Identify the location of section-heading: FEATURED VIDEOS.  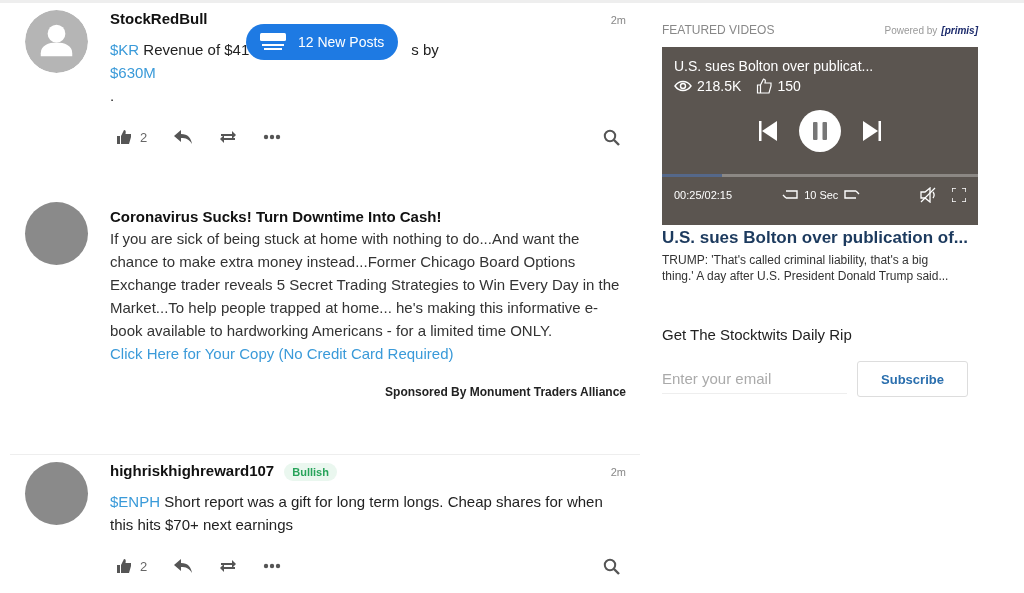
(718, 30).